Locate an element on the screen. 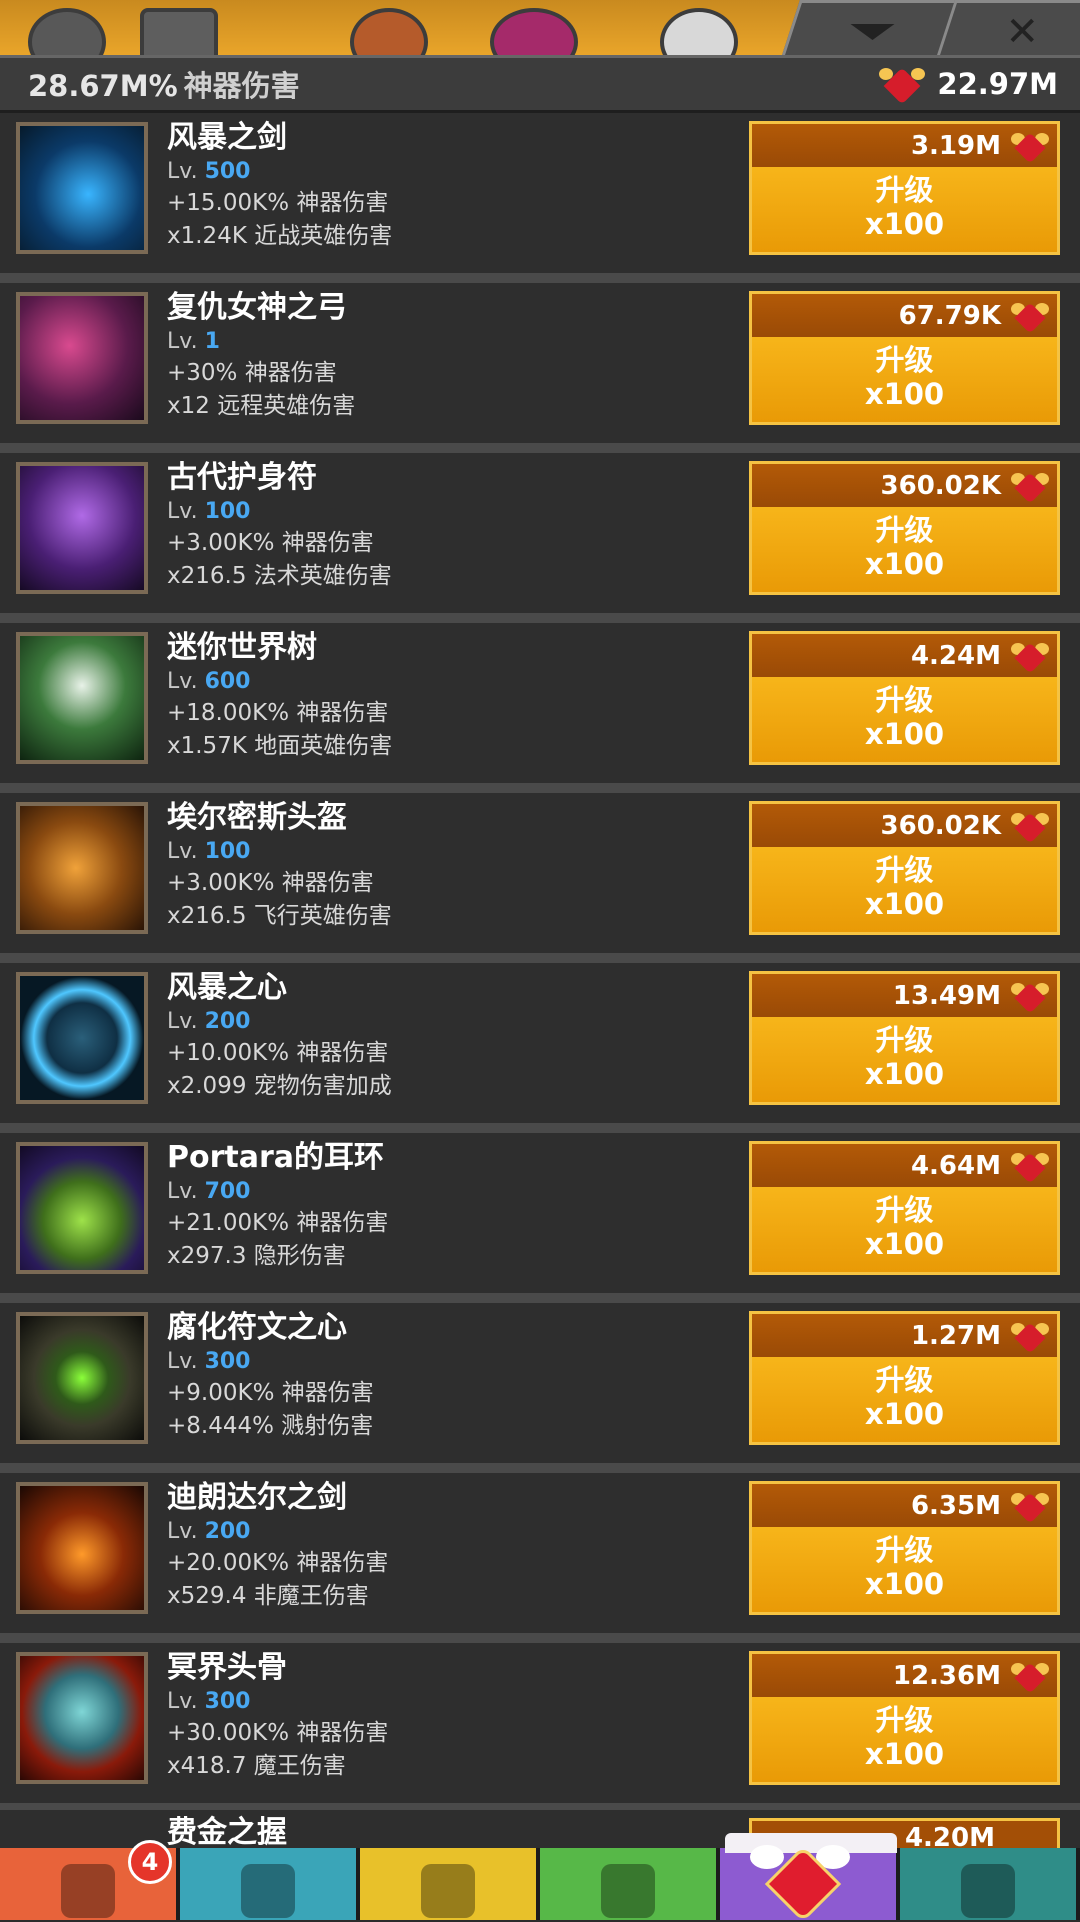 The height and width of the screenshot is (1922, 1080). artifact-level: Lv. 300 is located at coordinates (209, 1361).